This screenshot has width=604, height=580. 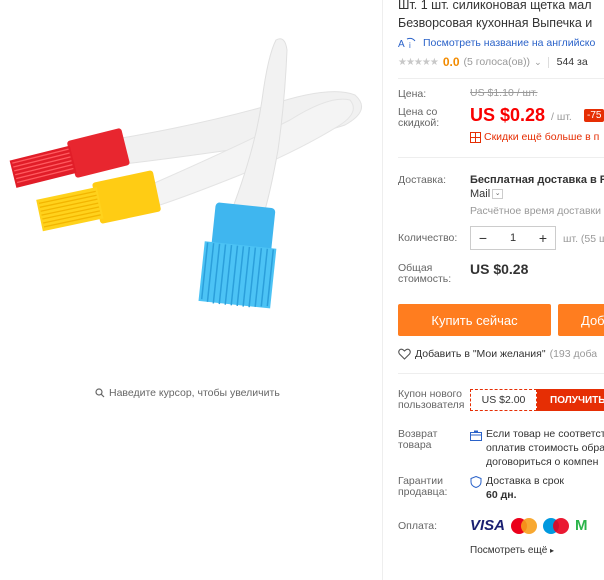 What do you see at coordinates (497, 62) in the screenshot?
I see `rating-votes: (5 голоса(ов))` at bounding box center [497, 62].